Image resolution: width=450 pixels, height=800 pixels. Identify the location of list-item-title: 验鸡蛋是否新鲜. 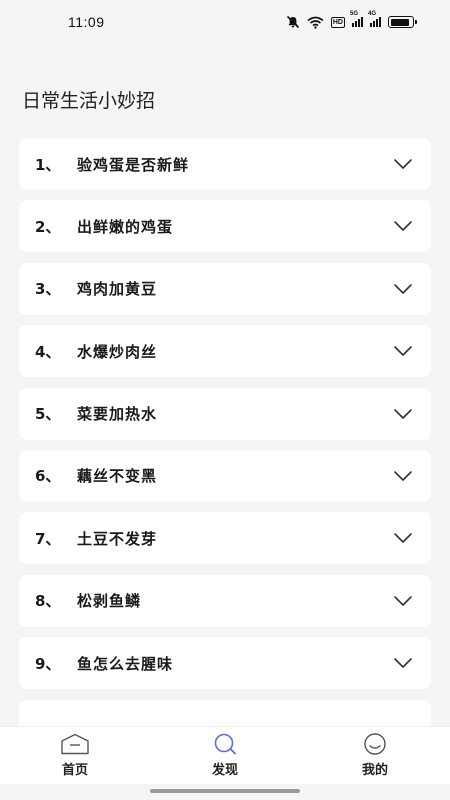
(133, 164).